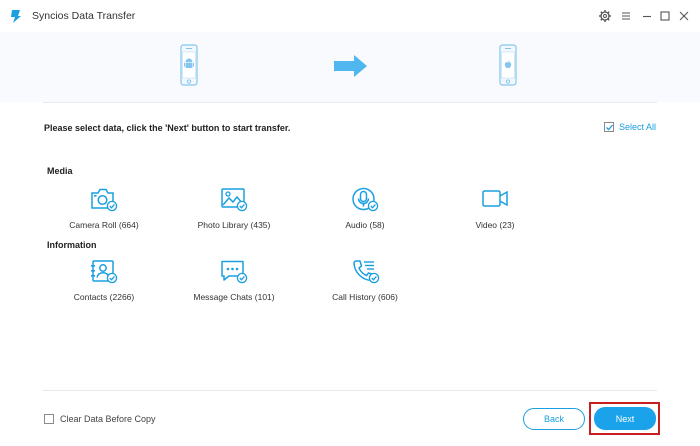 Image resolution: width=700 pixels, height=446 pixels. Describe the element at coordinates (508, 65) in the screenshot. I see `iphone-icon` at that location.